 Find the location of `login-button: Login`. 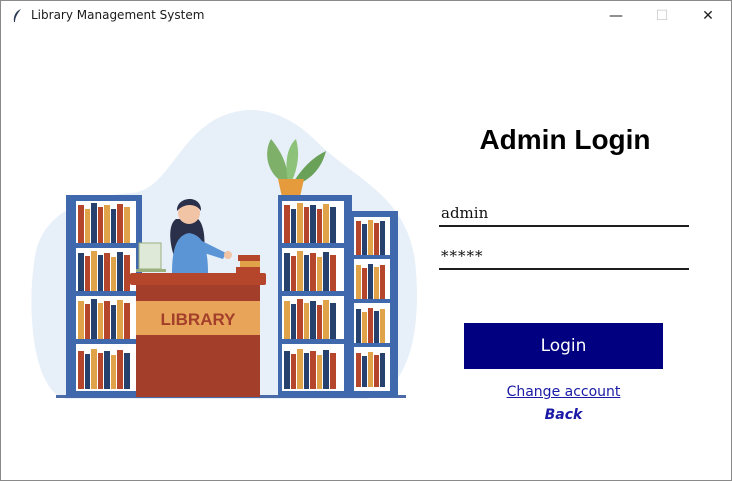

login-button: Login is located at coordinates (563, 346).